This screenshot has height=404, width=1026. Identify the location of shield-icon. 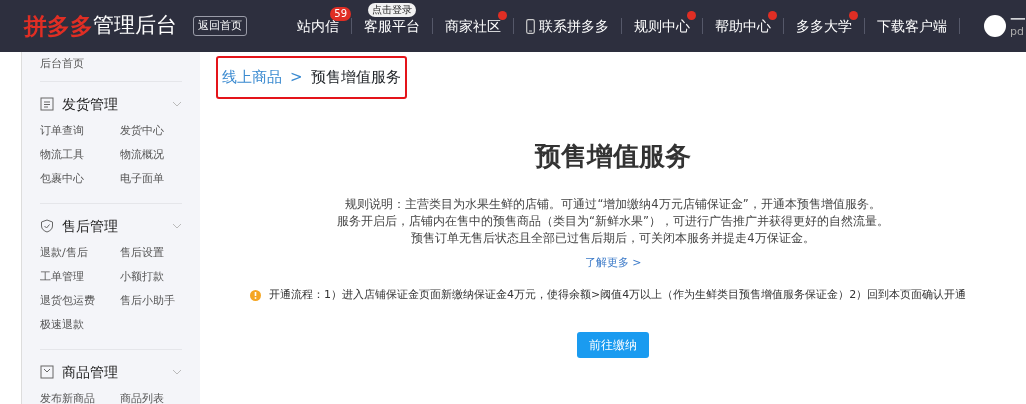
(47, 226).